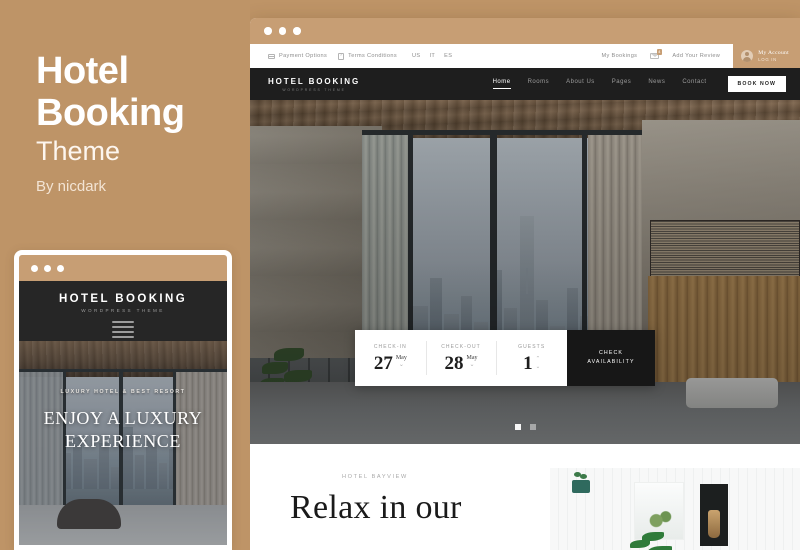  I want to click on language-es: ES, so click(448, 56).